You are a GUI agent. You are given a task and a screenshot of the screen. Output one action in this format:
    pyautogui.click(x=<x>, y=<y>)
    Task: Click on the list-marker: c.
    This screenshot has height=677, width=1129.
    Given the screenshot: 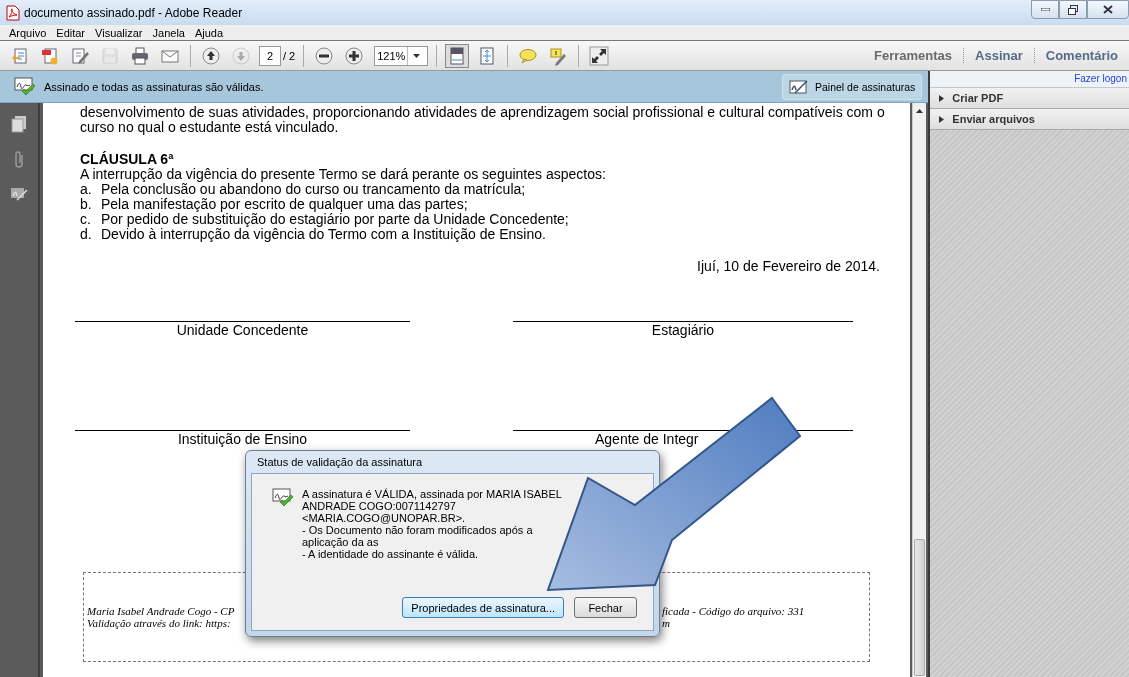 What is the action you would take?
    pyautogui.click(x=86, y=219)
    